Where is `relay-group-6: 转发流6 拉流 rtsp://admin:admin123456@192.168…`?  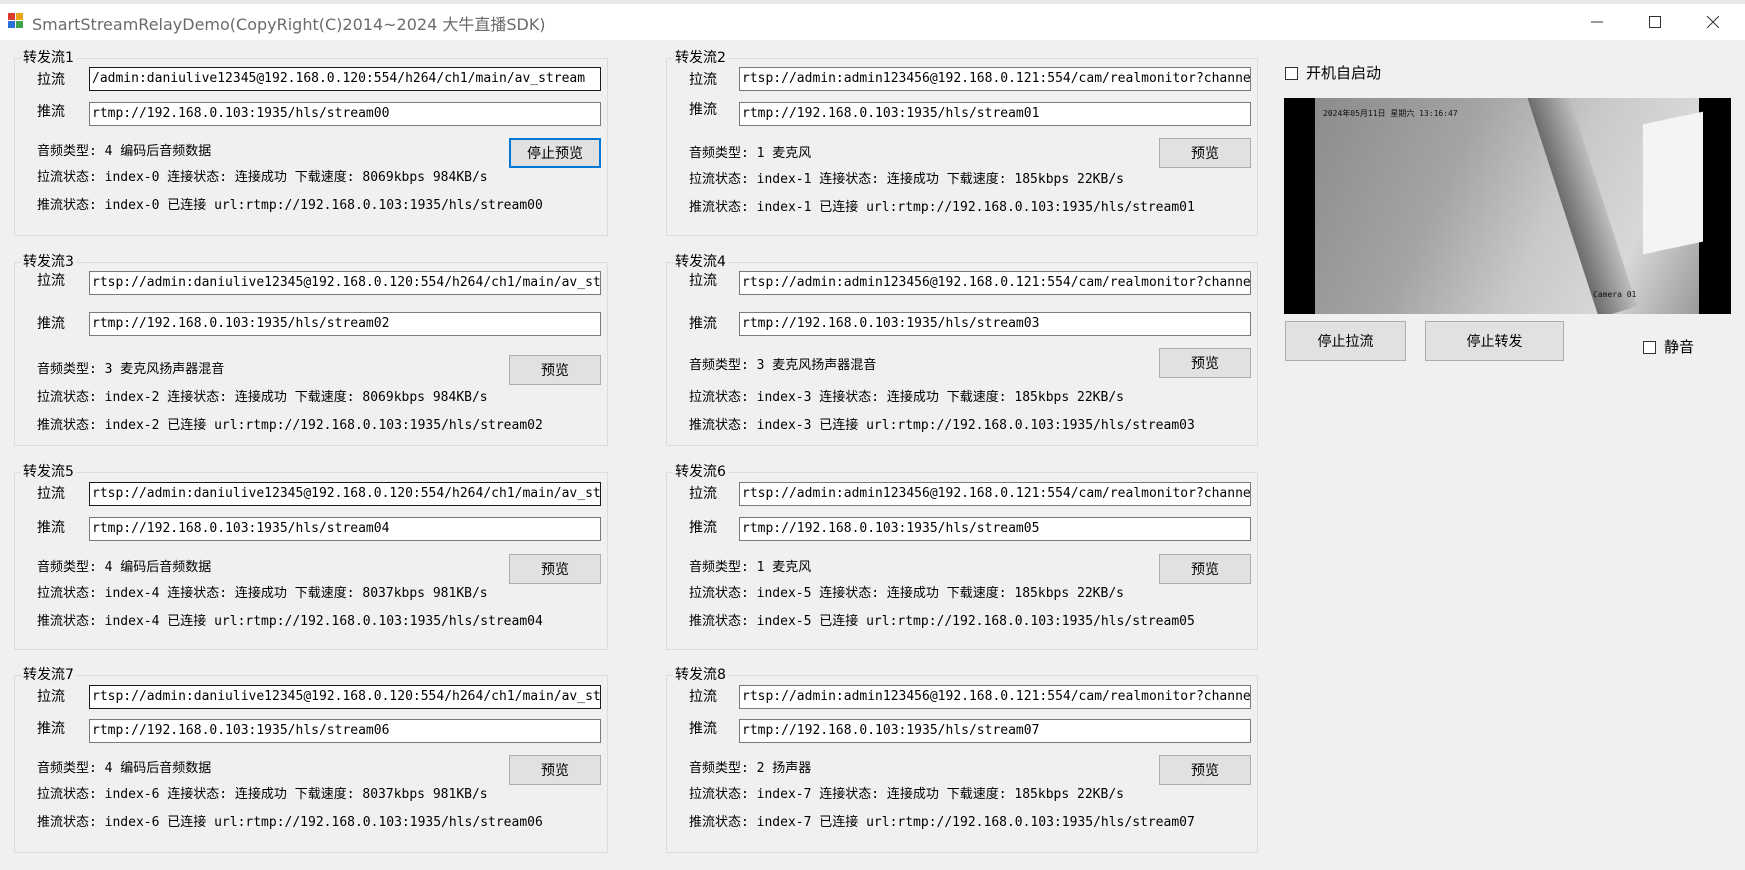 relay-group-6: 转发流6 拉流 rtsp://admin:admin123456@192.168… is located at coordinates (962, 556).